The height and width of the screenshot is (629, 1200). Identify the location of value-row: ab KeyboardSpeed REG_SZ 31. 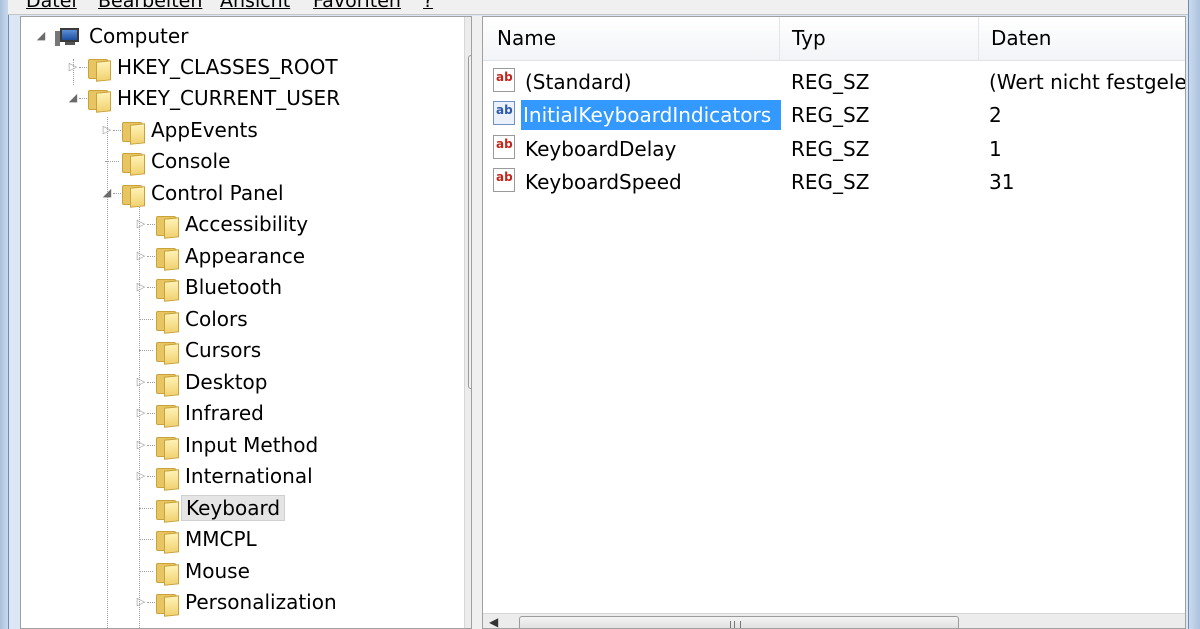
(834, 181).